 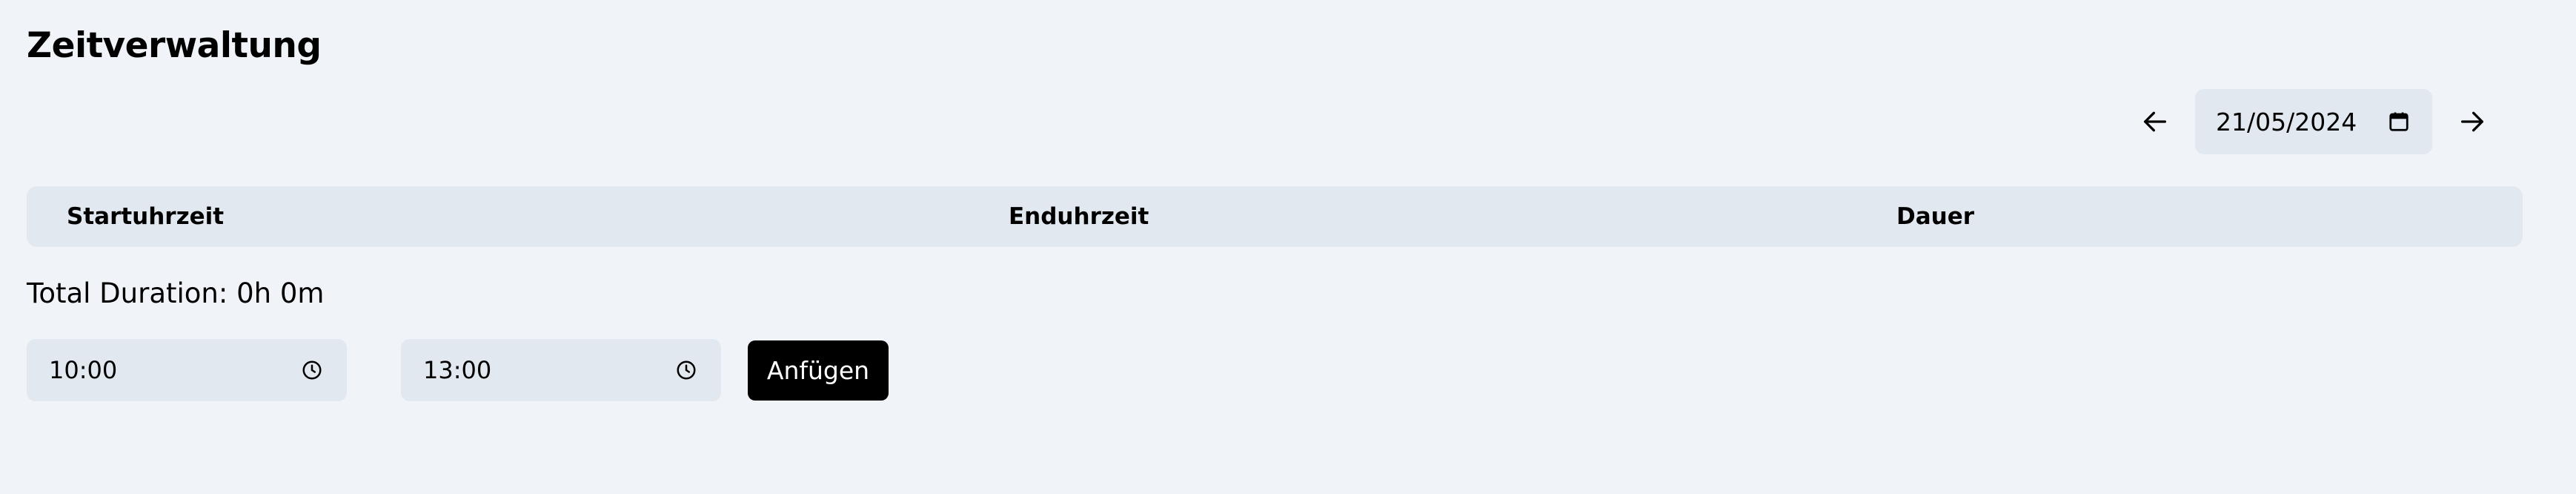 I want to click on date-input: 21/05/2024, so click(x=2313, y=121).